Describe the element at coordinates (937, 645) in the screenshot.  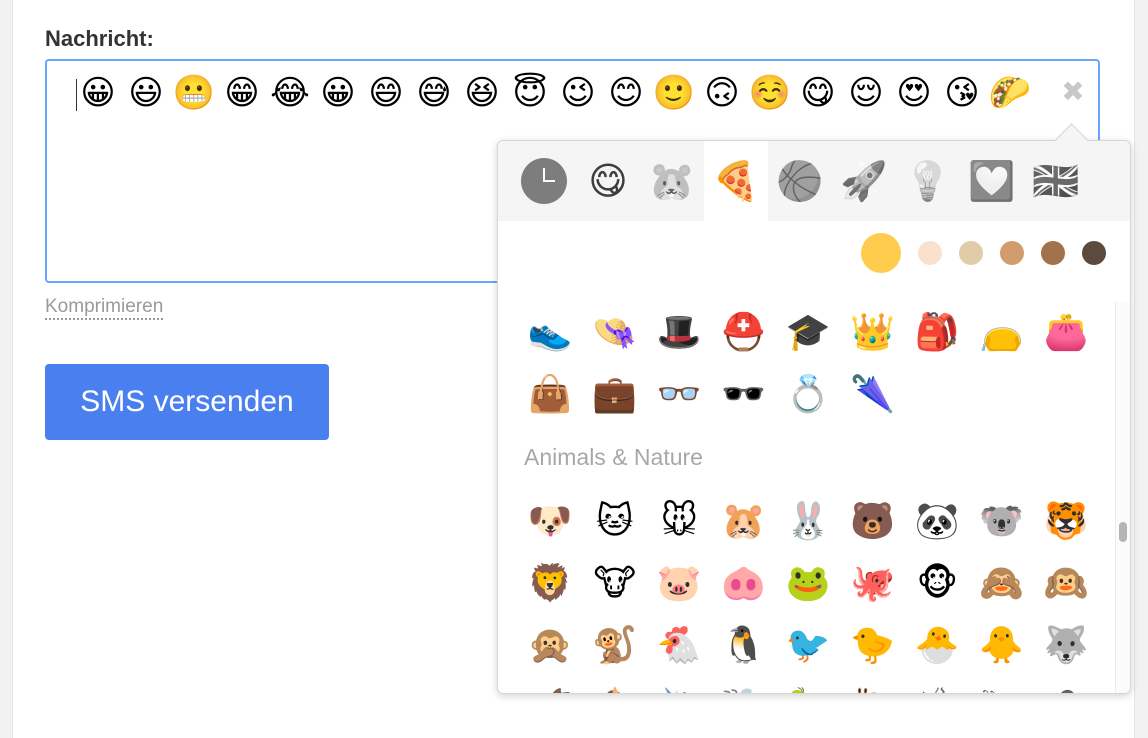
I see `emoji-item: 🐣` at that location.